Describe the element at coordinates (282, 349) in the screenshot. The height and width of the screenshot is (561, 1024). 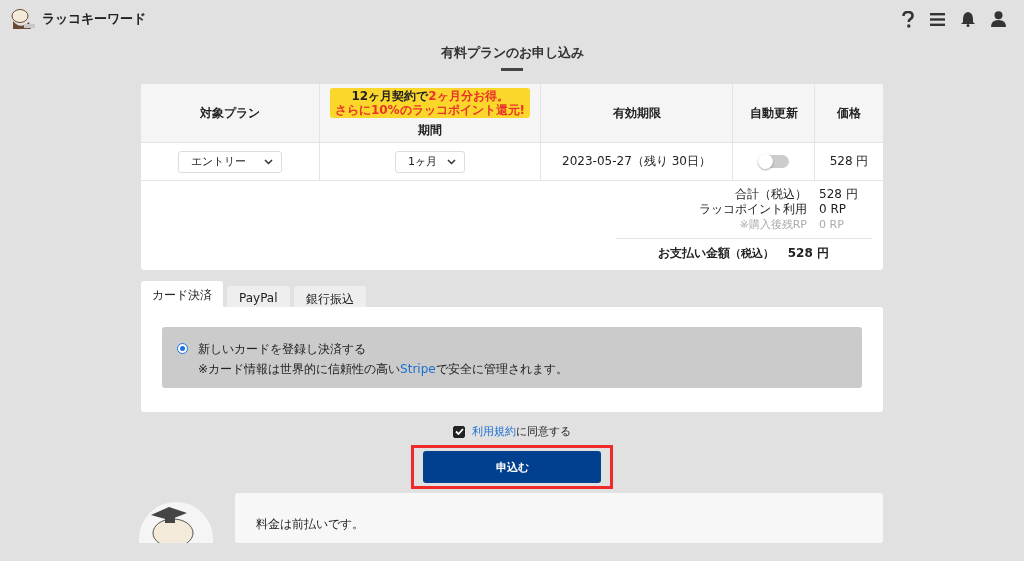
I see `option-label: 新しいカードを登録し決済する` at that location.